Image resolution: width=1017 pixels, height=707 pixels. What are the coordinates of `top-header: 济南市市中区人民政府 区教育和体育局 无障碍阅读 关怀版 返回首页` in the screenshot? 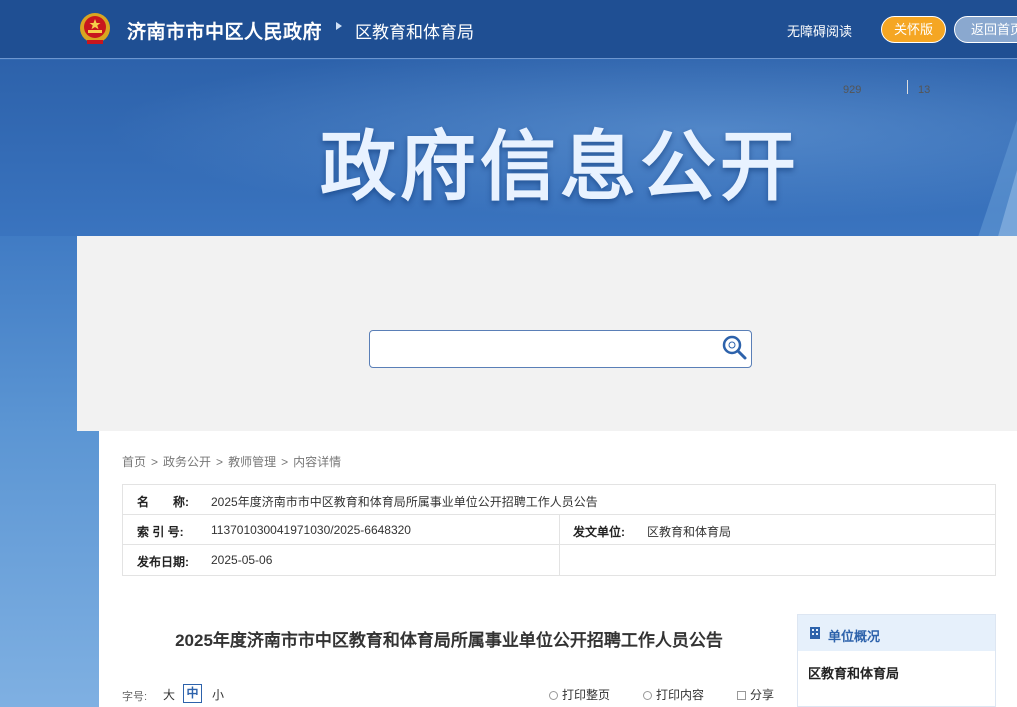 It's located at (508, 29).